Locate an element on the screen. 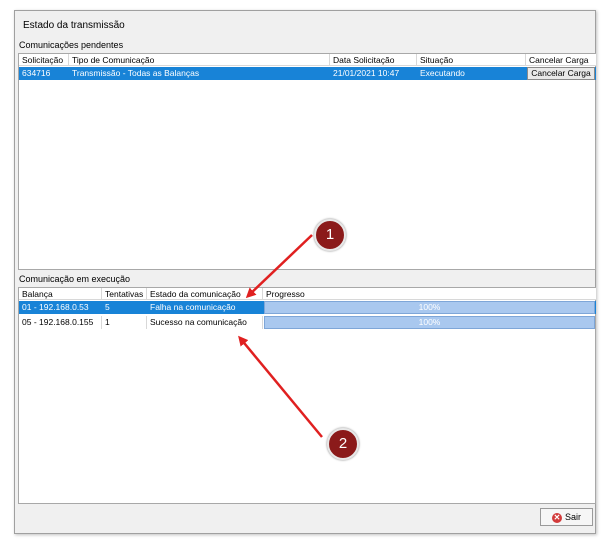 The height and width of the screenshot is (545, 608). callout-badge-2: 2 is located at coordinates (343, 444).